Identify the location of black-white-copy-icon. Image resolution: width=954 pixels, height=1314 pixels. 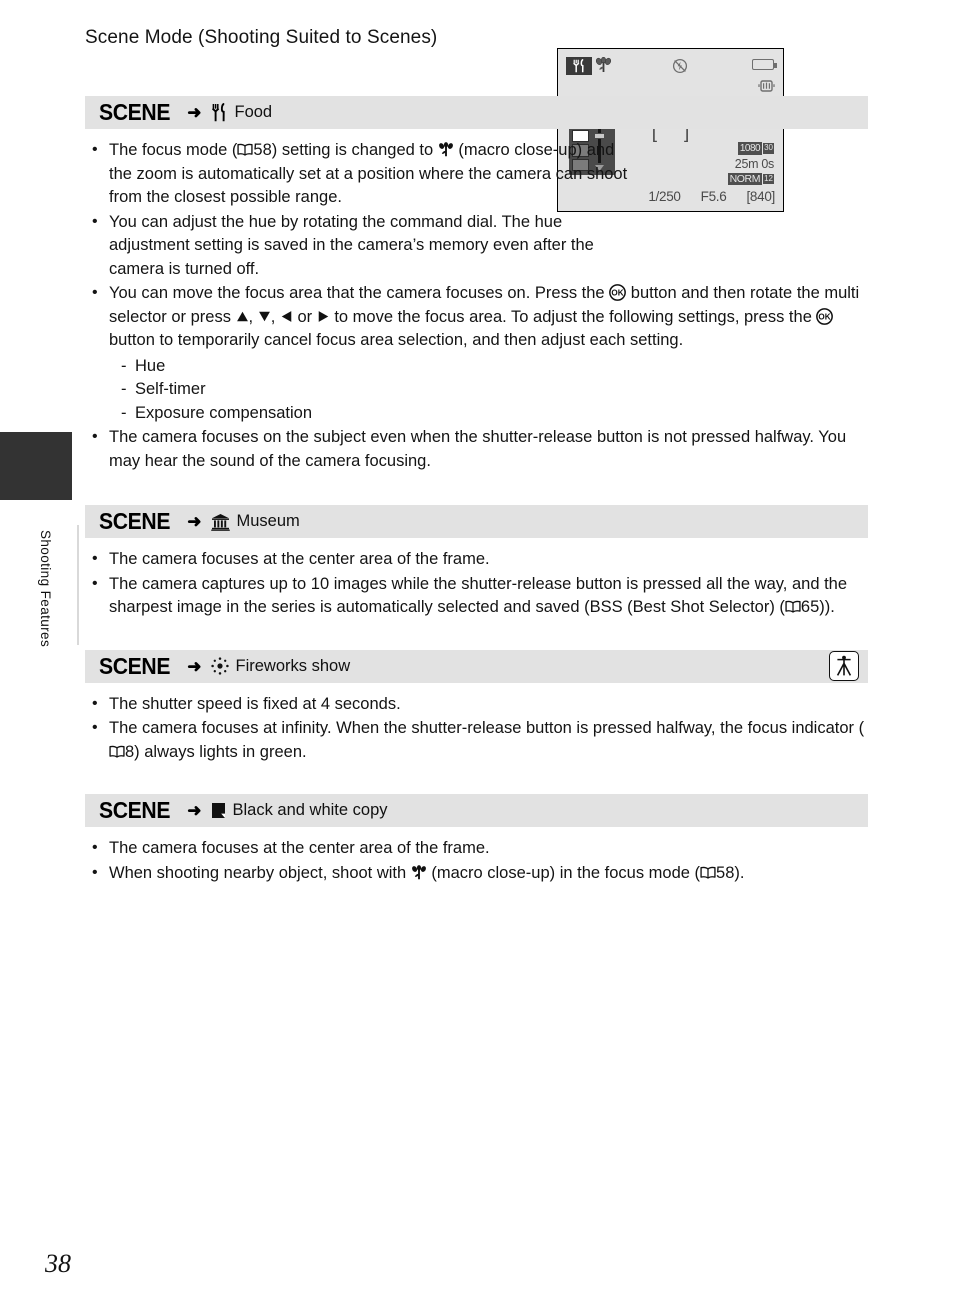
(218, 810).